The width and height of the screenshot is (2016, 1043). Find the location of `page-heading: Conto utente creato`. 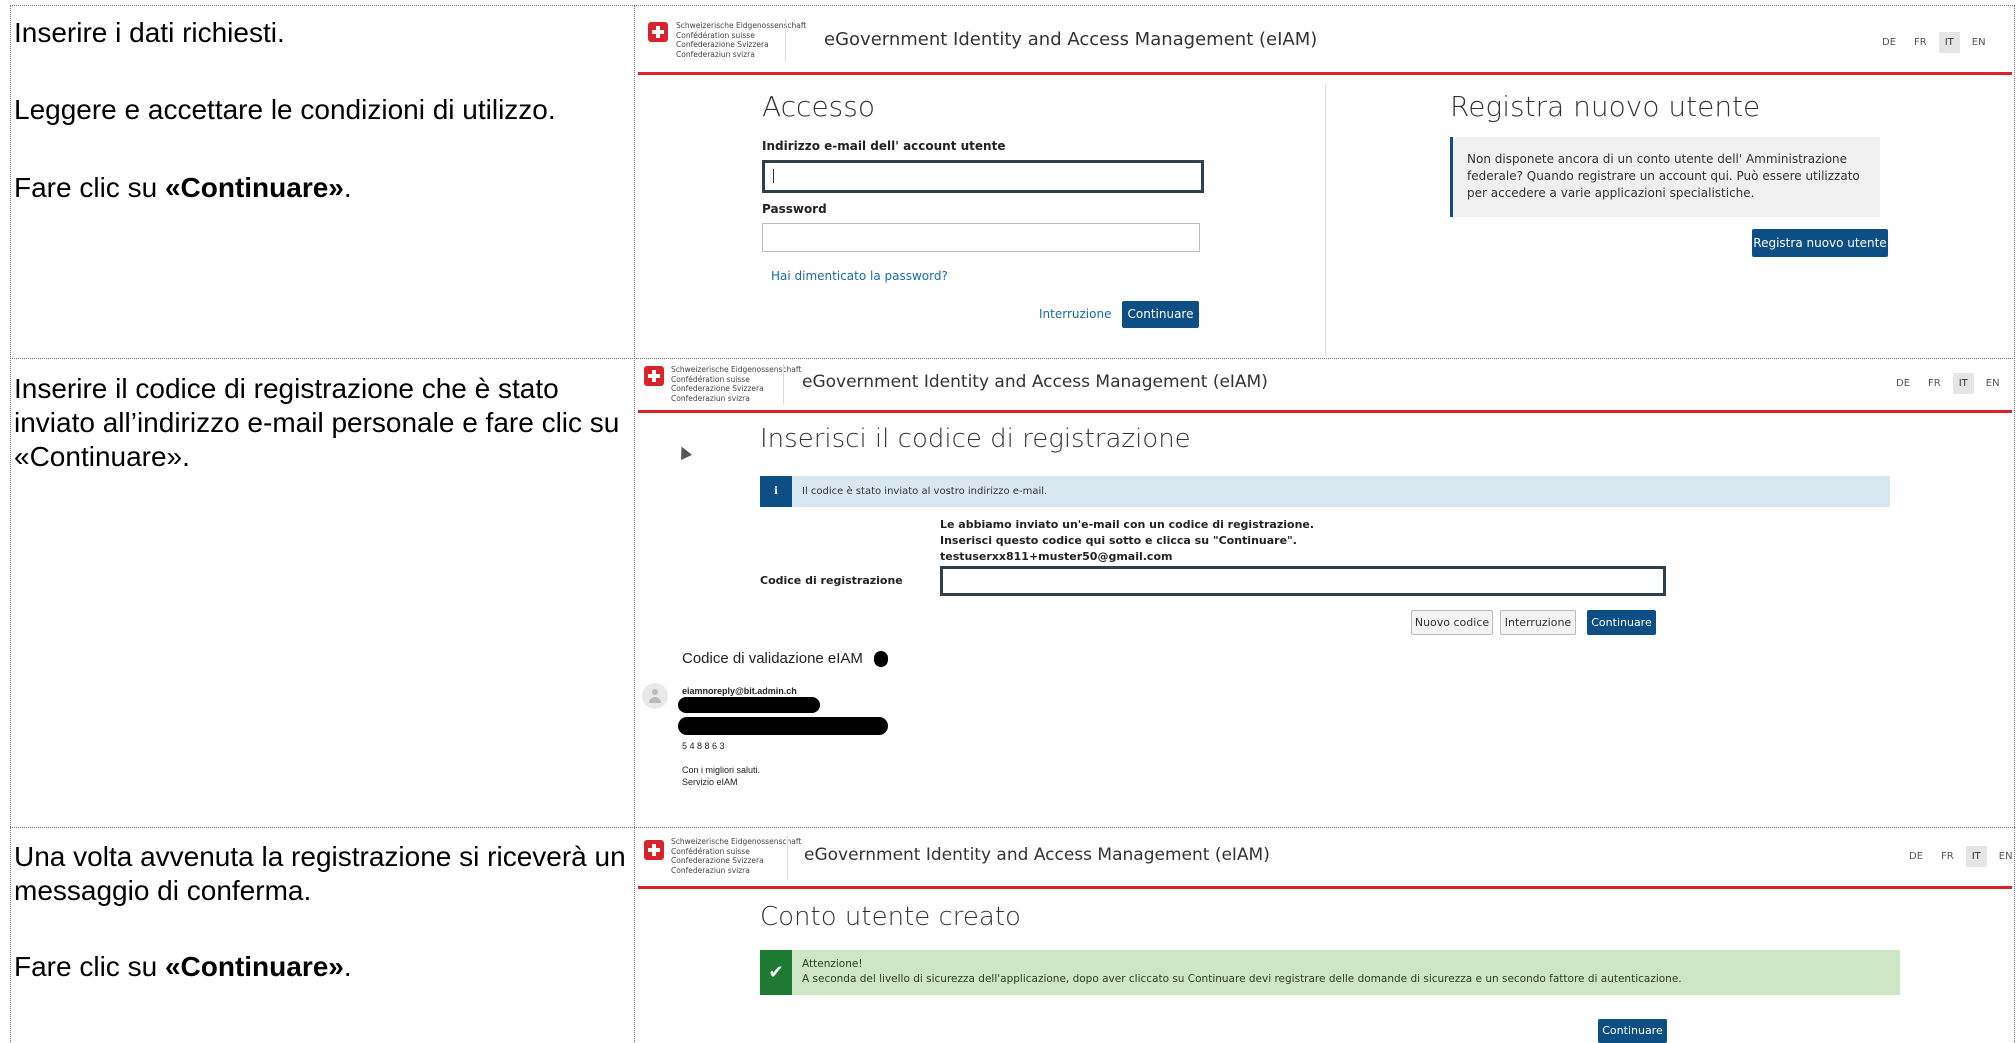

page-heading: Conto utente creato is located at coordinates (890, 917).